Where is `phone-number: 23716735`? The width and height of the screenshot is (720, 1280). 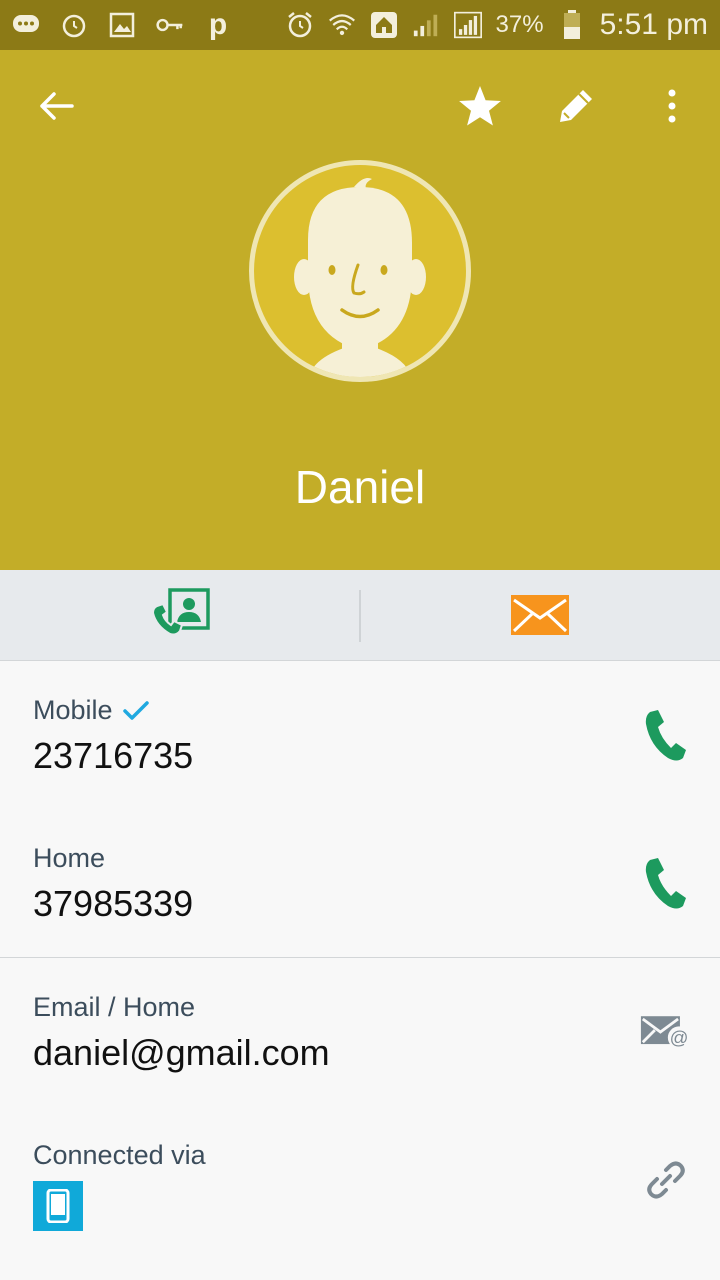 phone-number: 23716735 is located at coordinates (113, 755).